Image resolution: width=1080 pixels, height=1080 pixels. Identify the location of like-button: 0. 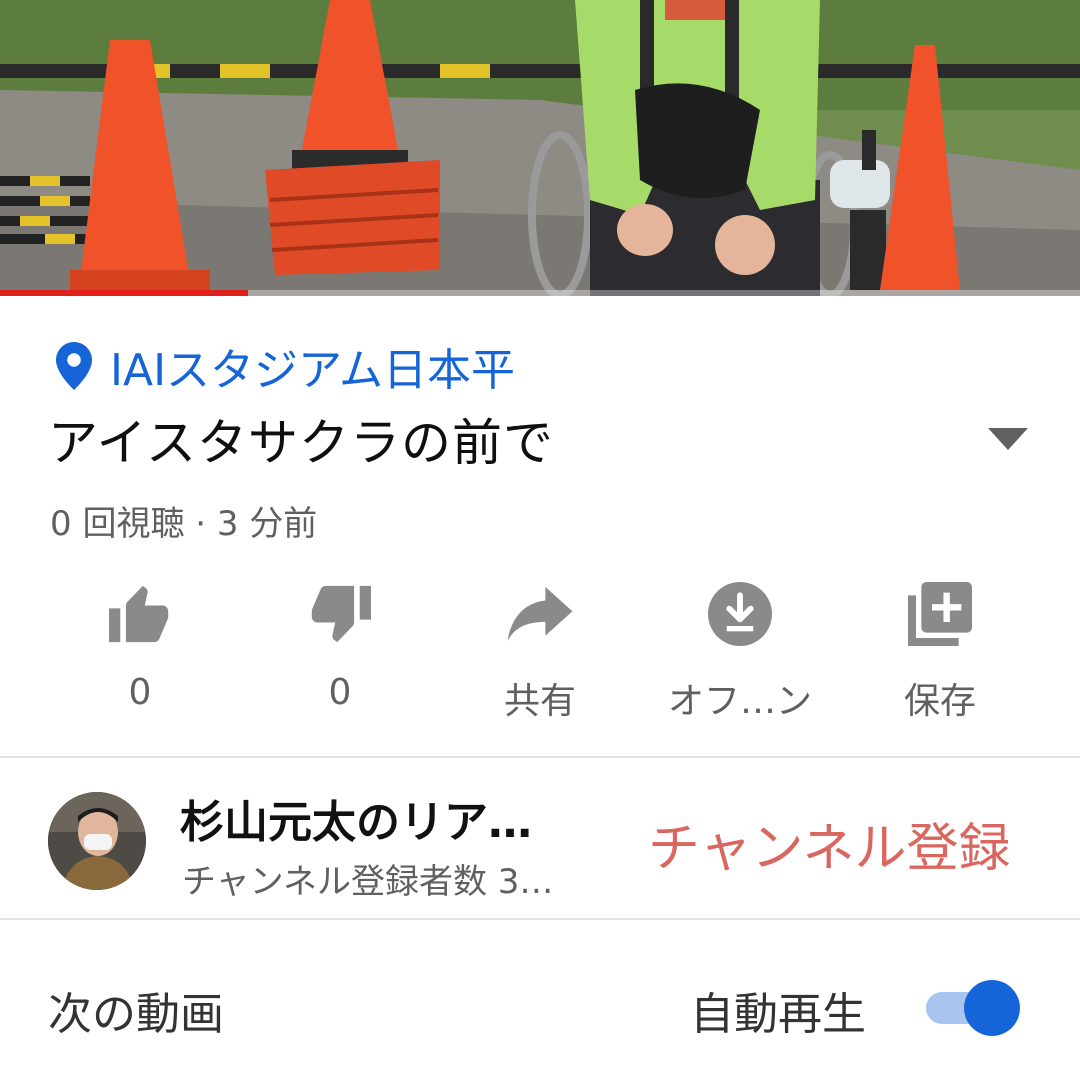
(140, 653).